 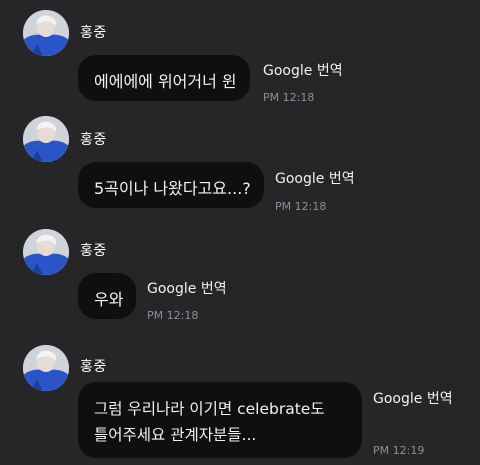 I want to click on message-bubble: 우와, so click(x=107, y=296).